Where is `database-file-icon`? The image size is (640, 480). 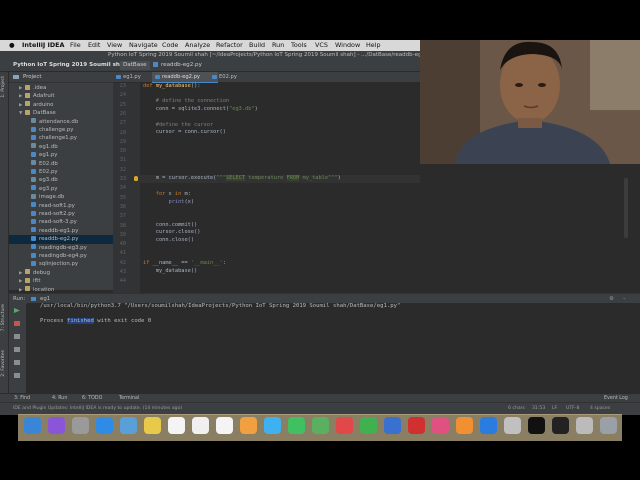 database-file-icon is located at coordinates (33, 163).